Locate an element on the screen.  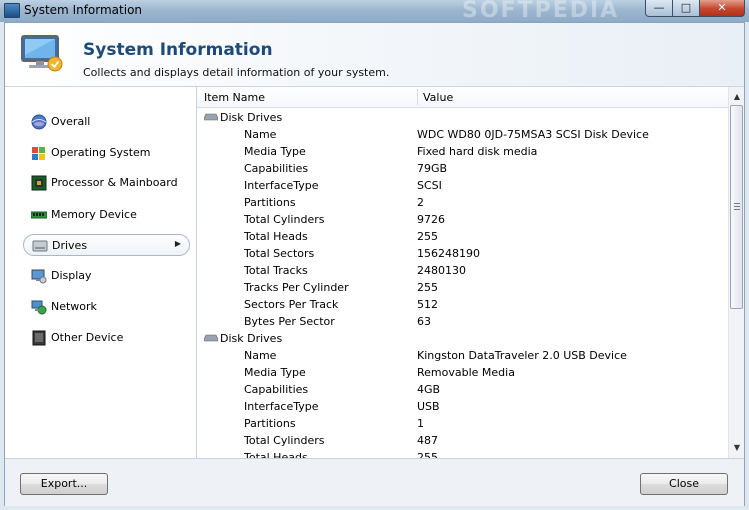
close-icon: ✕ is located at coordinates (722, 7).